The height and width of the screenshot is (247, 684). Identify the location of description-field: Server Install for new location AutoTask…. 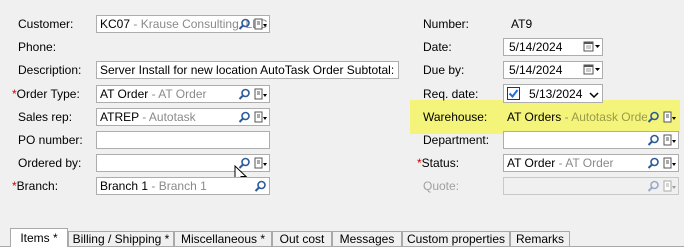
(247, 70).